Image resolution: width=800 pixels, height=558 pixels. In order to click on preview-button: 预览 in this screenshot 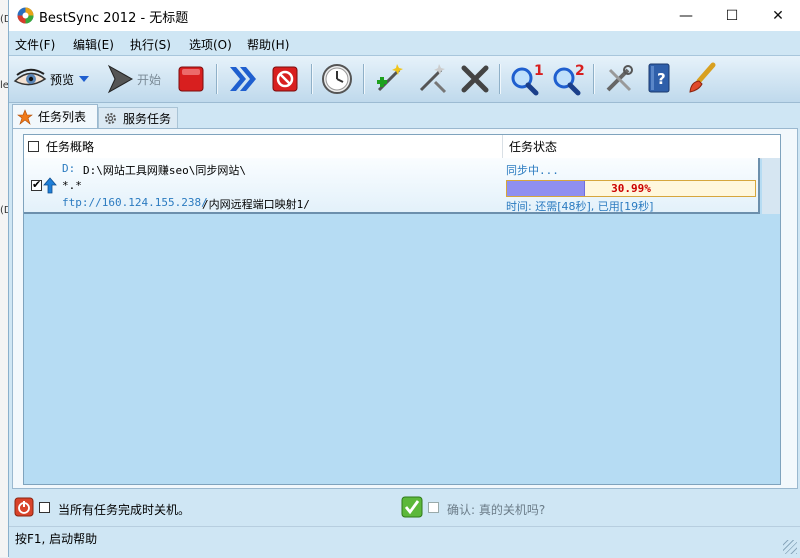, I will do `click(52, 79)`.